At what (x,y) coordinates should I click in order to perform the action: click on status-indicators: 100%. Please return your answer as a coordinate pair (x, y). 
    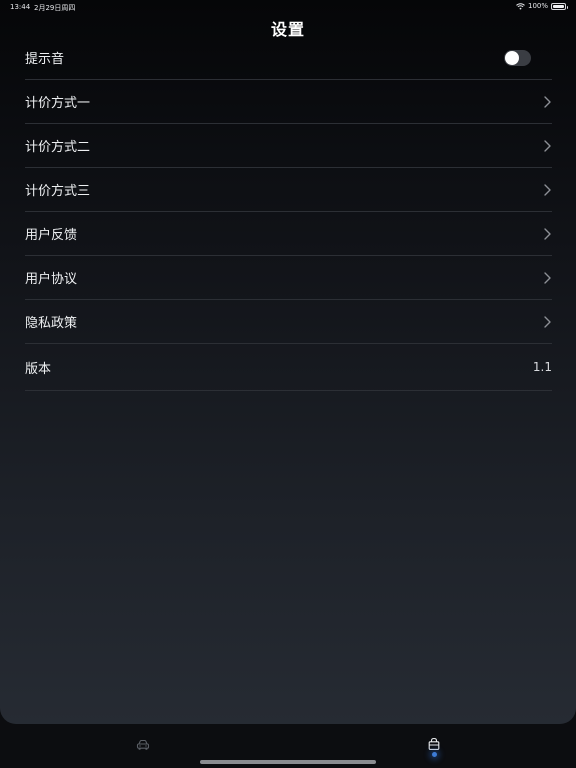
    Looking at the image, I should click on (542, 6).